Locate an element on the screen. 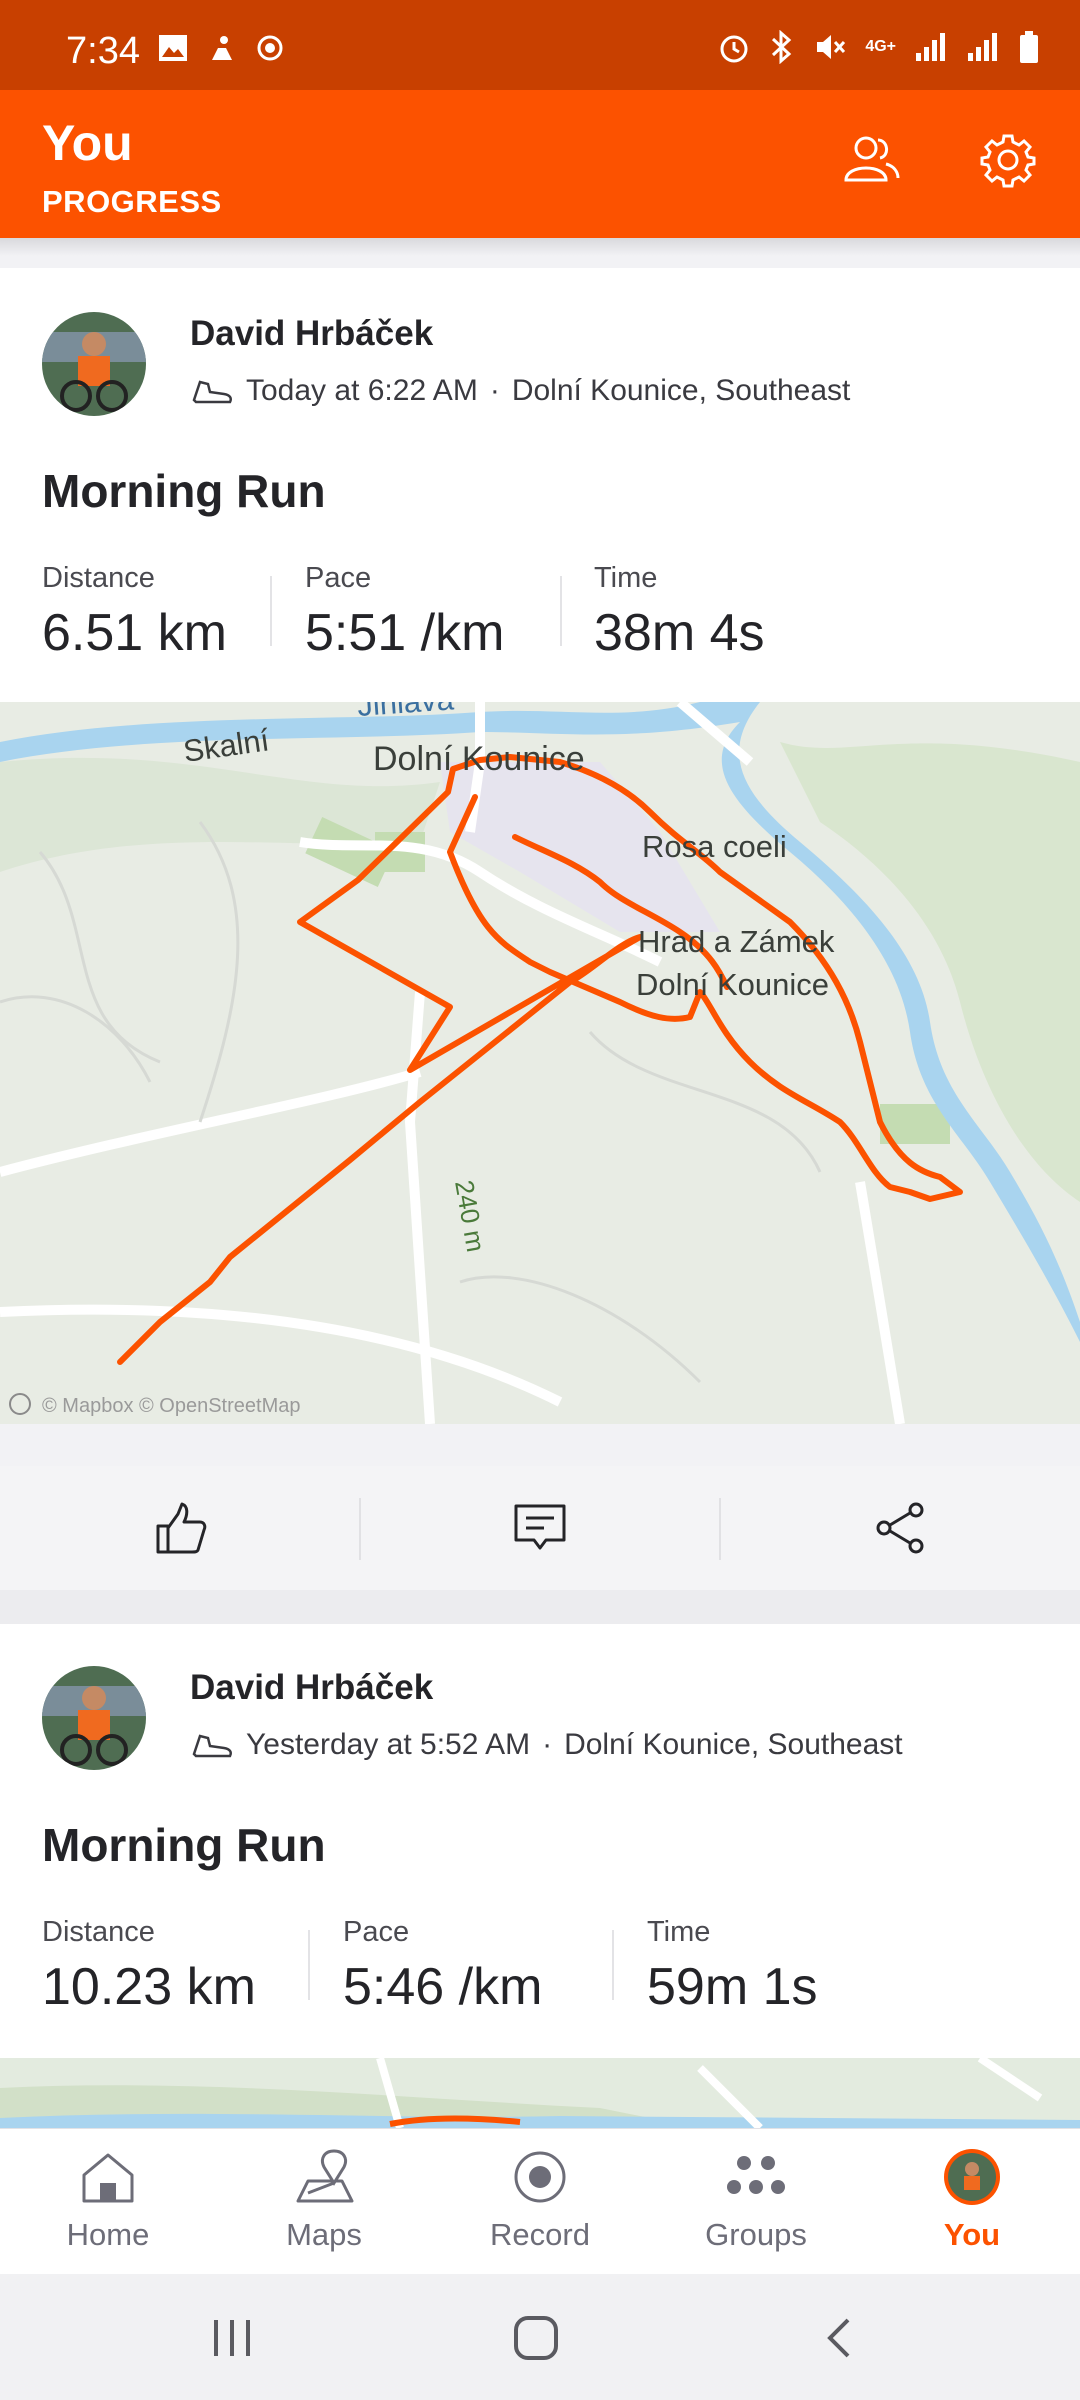 The image size is (1080, 2400). stat-pace: Pace 5:51 /km is located at coordinates (405, 612).